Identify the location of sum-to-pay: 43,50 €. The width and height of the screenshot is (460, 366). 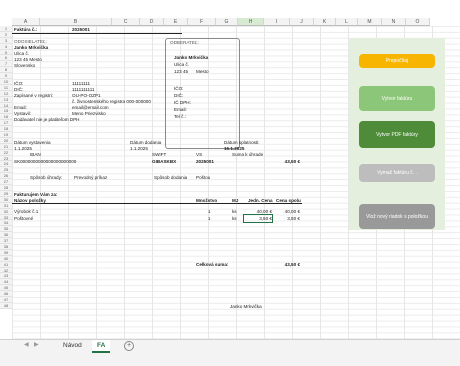
(284, 161).